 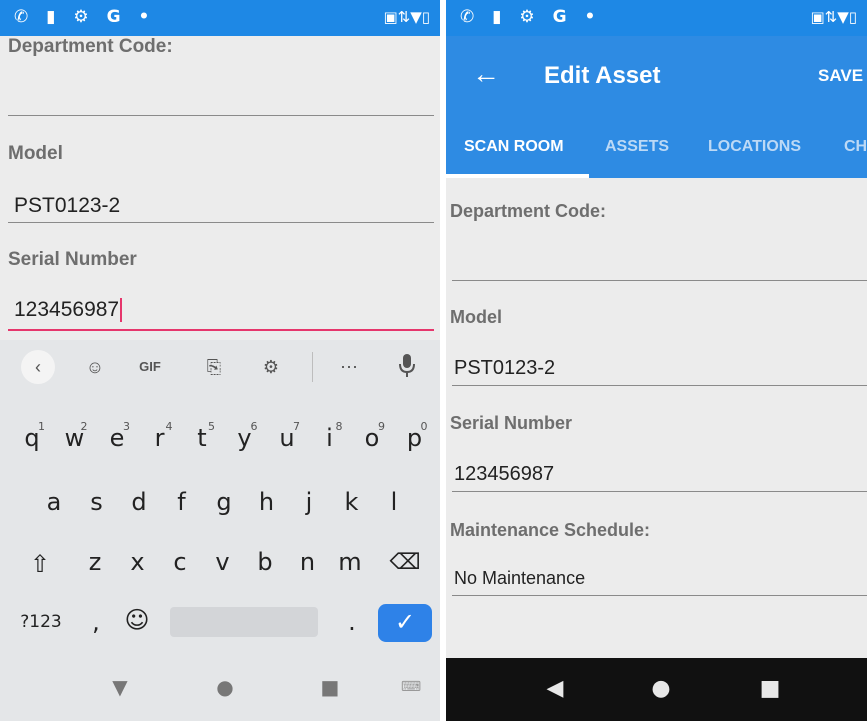 I want to click on maintenance-underline, so click(x=659, y=595).